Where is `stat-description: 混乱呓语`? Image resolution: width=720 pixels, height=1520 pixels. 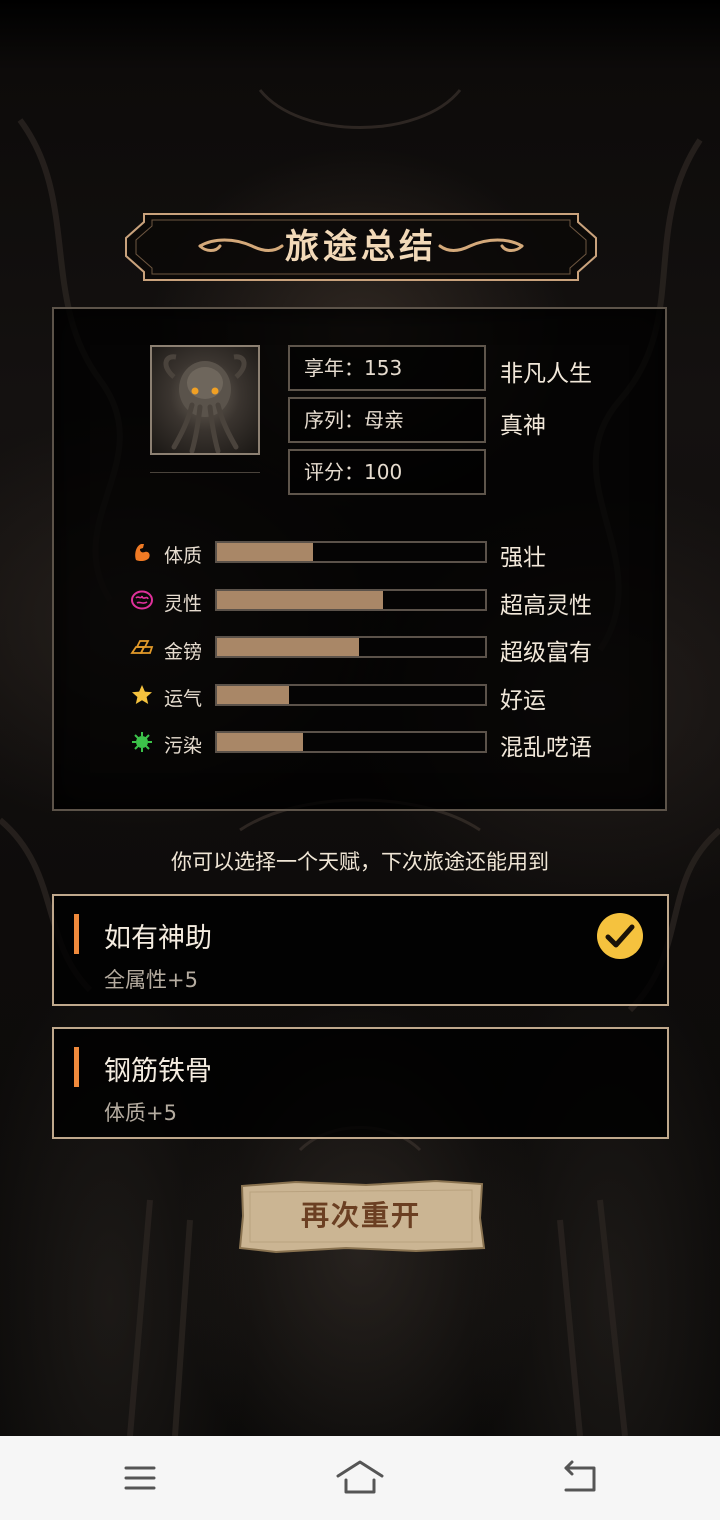 stat-description: 混乱呓语 is located at coordinates (546, 748).